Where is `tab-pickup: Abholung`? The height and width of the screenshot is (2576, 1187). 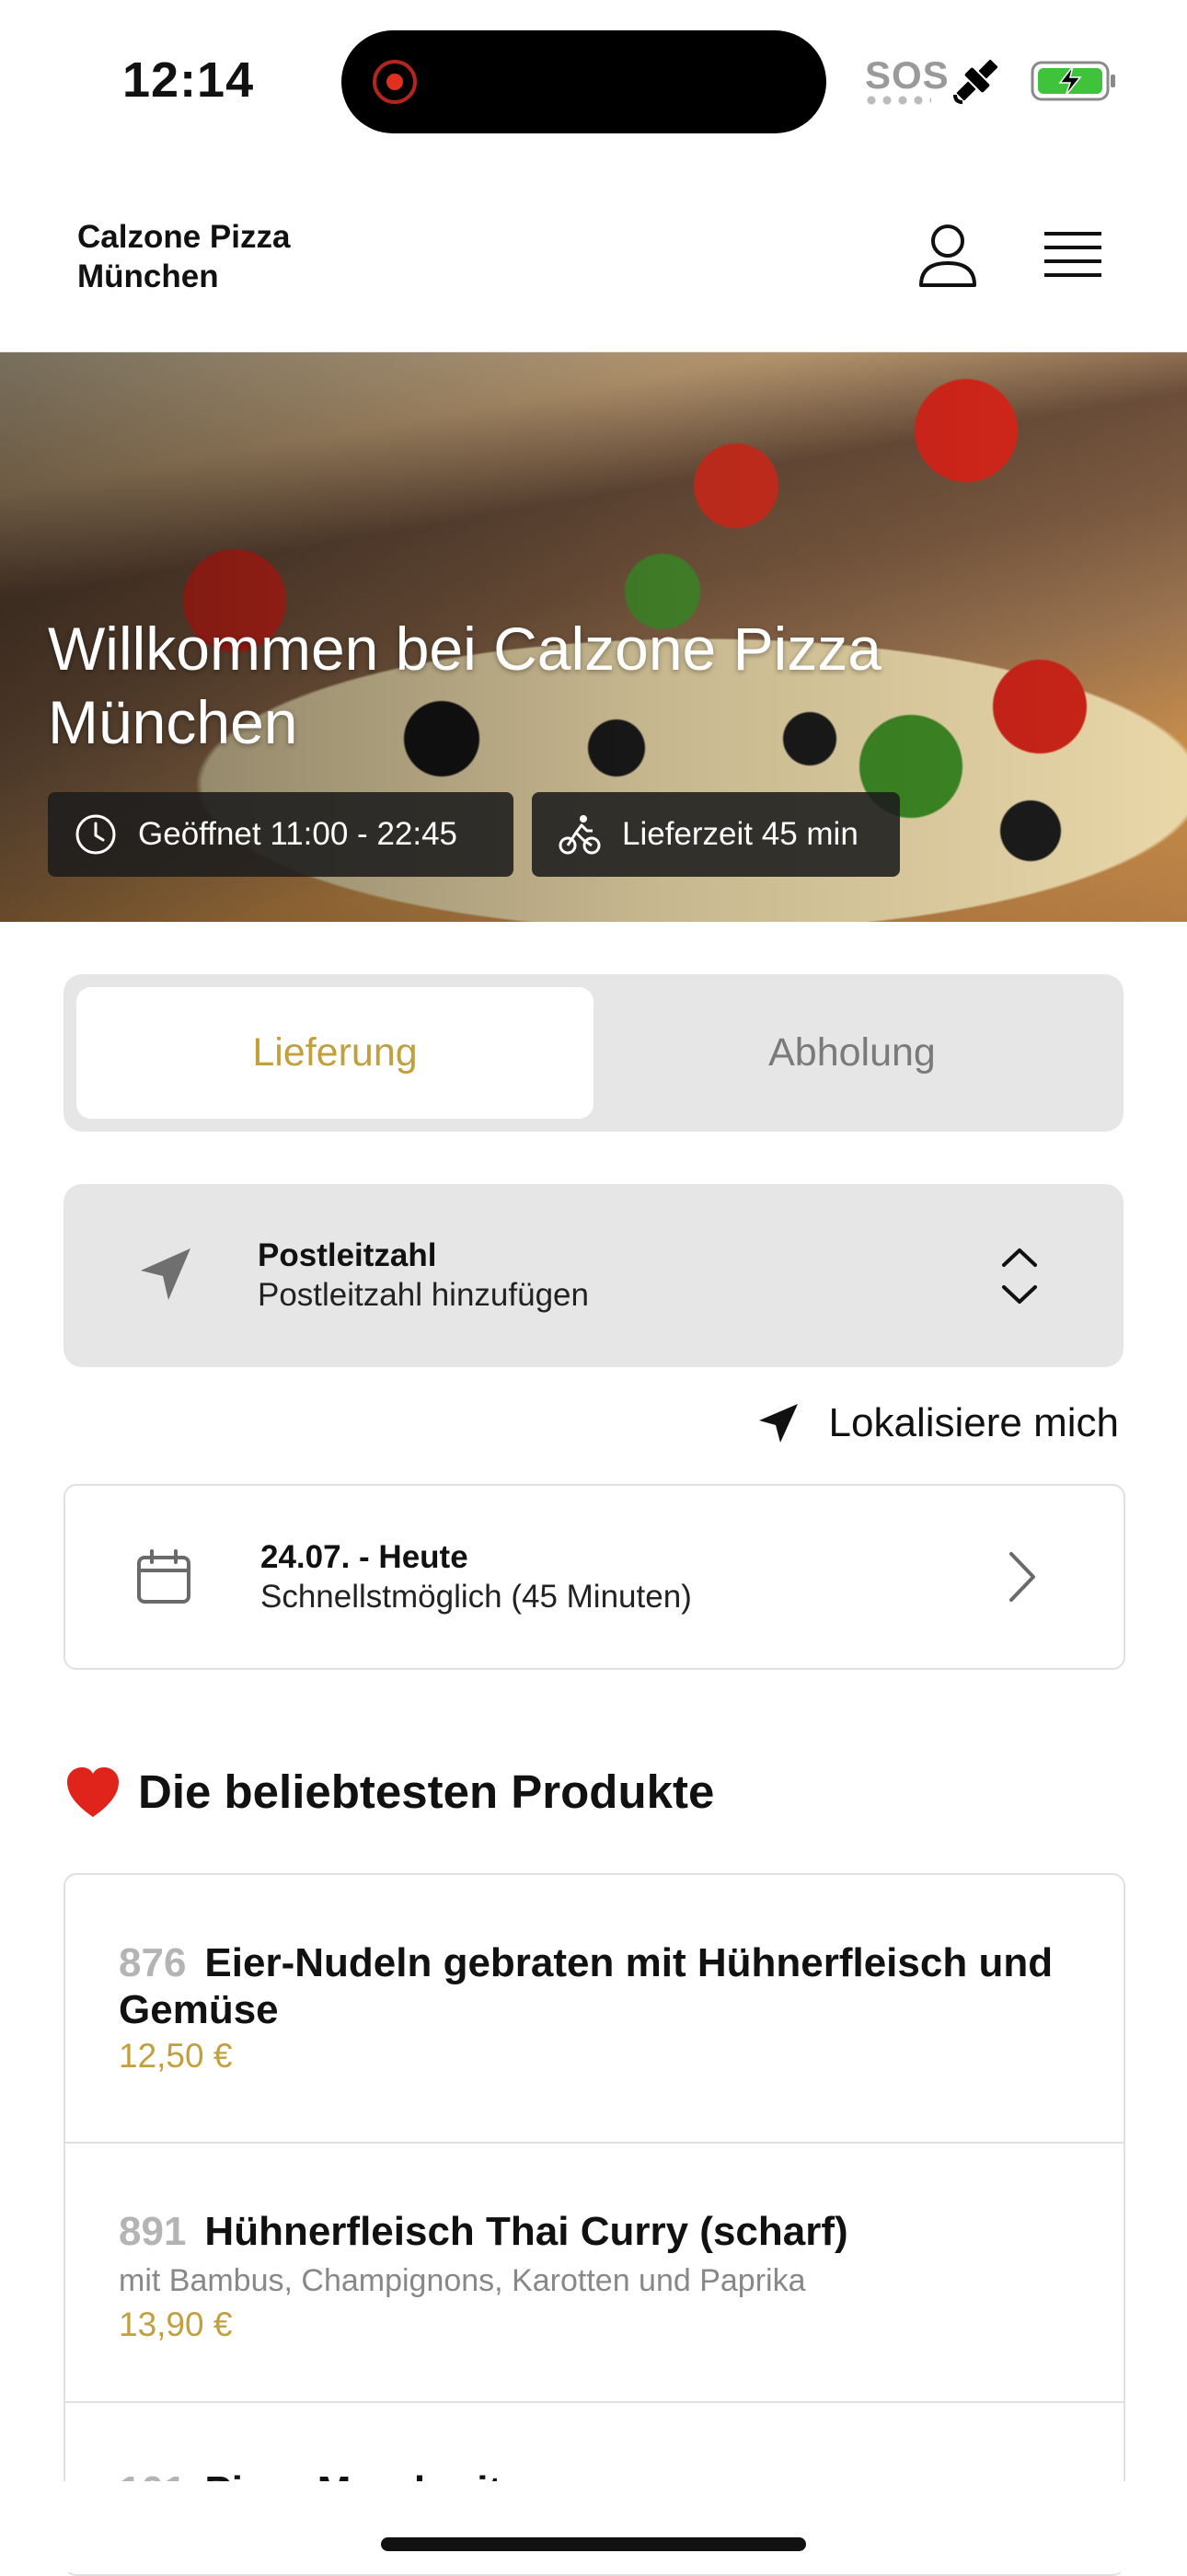
tab-pickup: Abholung is located at coordinates (852, 1053).